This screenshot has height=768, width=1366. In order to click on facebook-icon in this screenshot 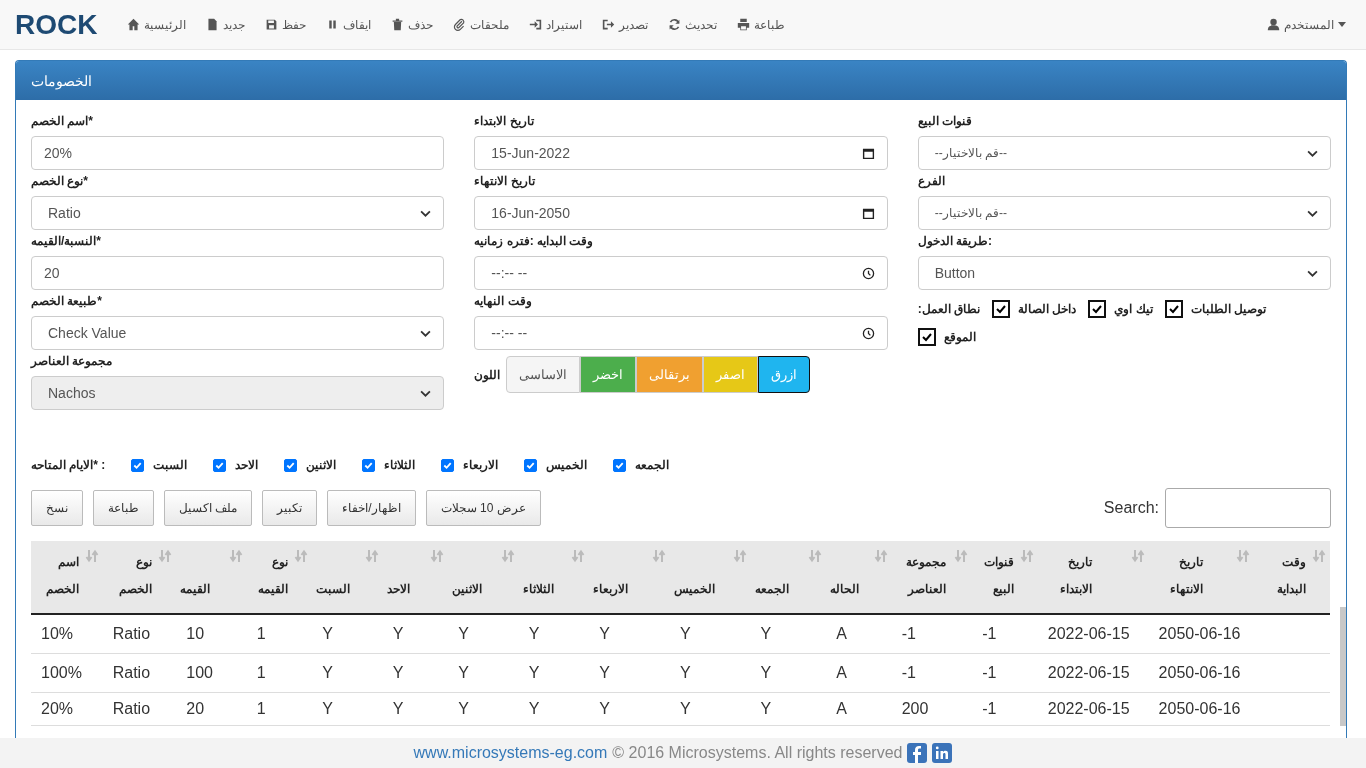, I will do `click(917, 753)`.